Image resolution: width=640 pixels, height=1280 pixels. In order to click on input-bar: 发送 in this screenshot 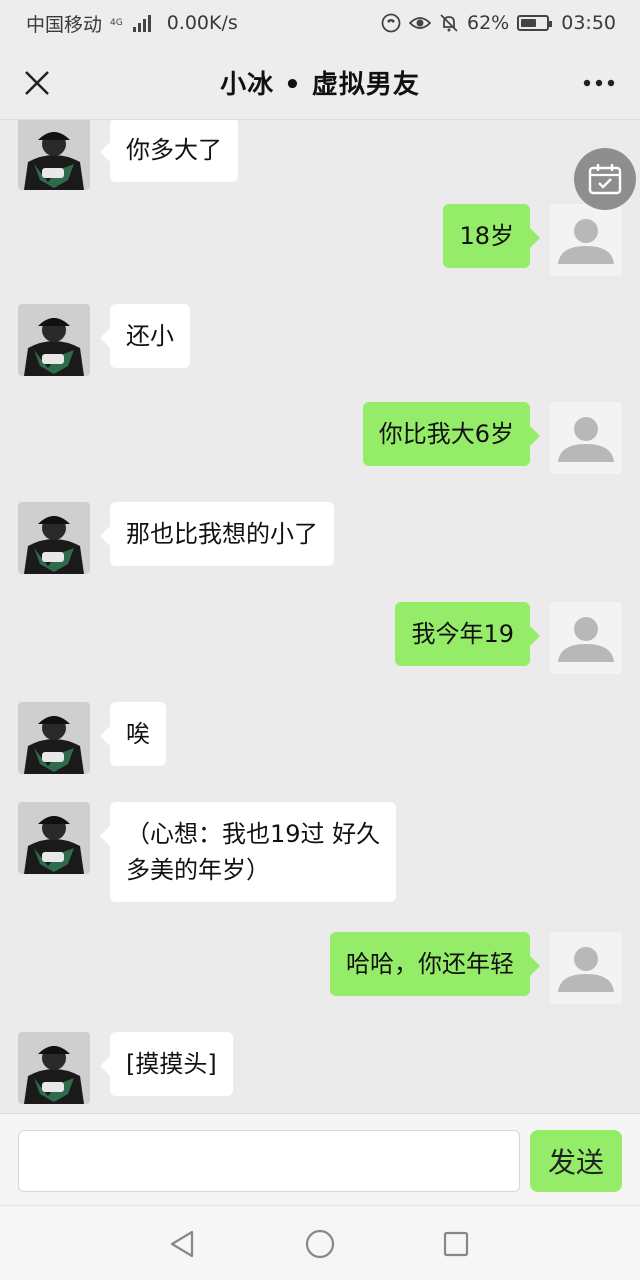, I will do `click(320, 1159)`.